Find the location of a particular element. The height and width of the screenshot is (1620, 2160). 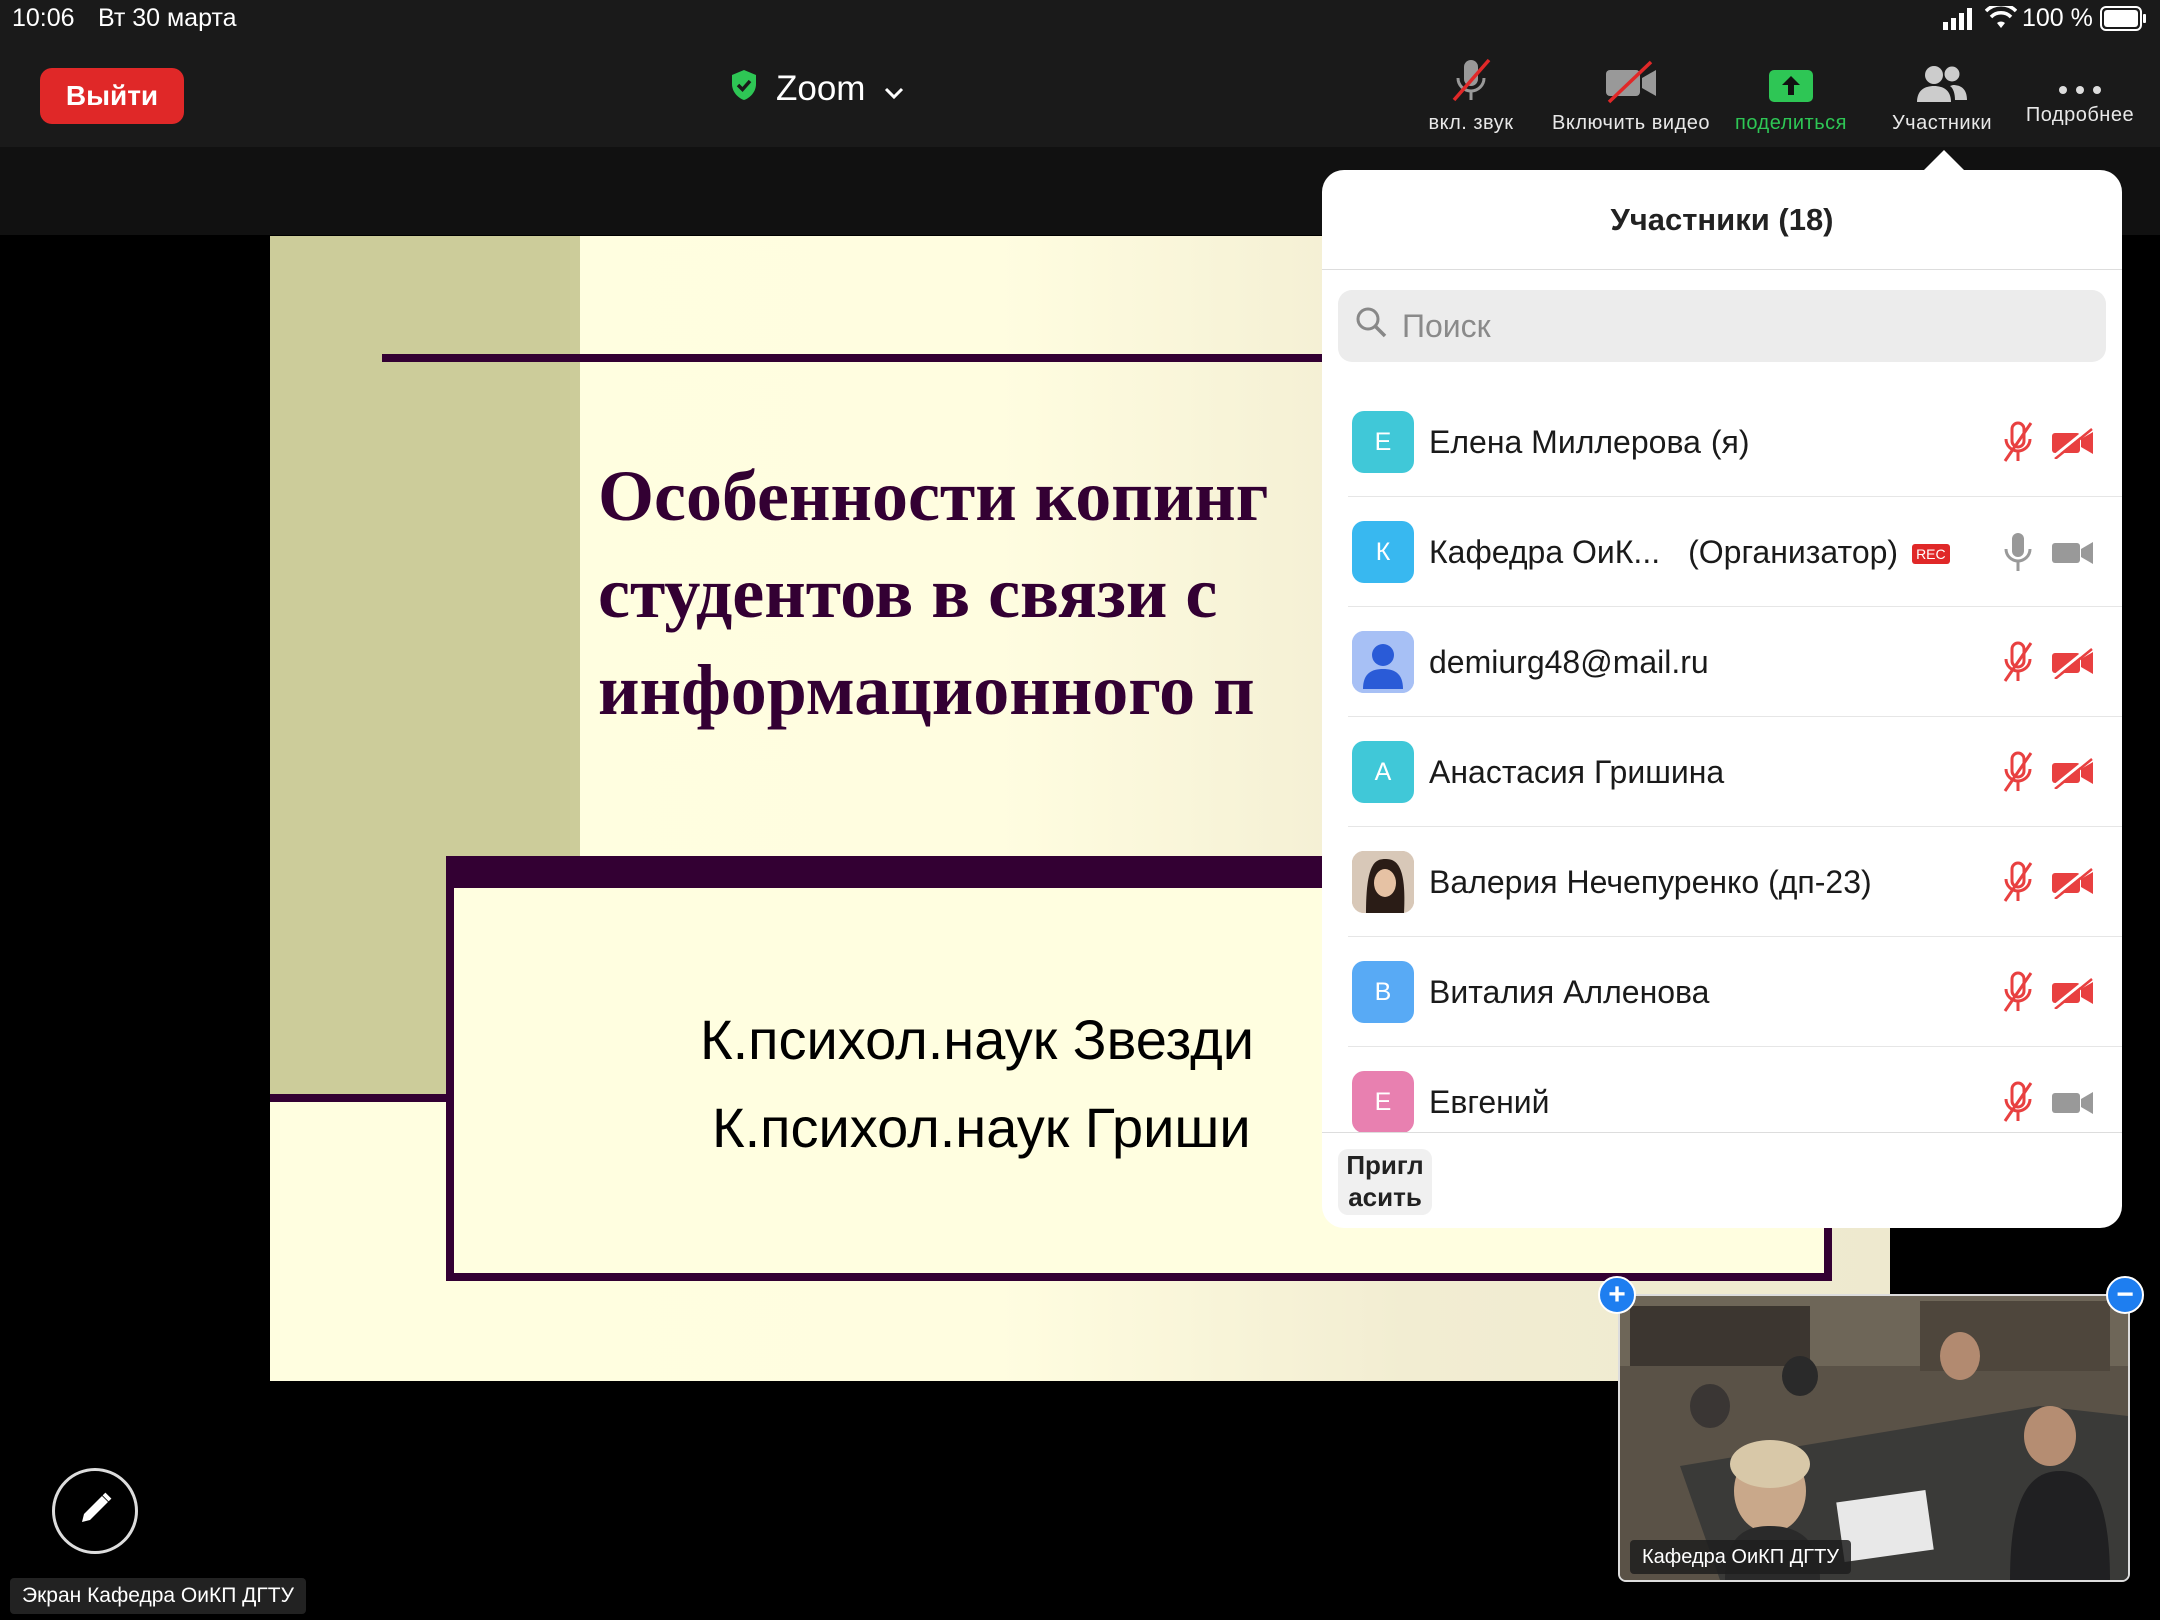

avatar-initial: К is located at coordinates (1383, 551).